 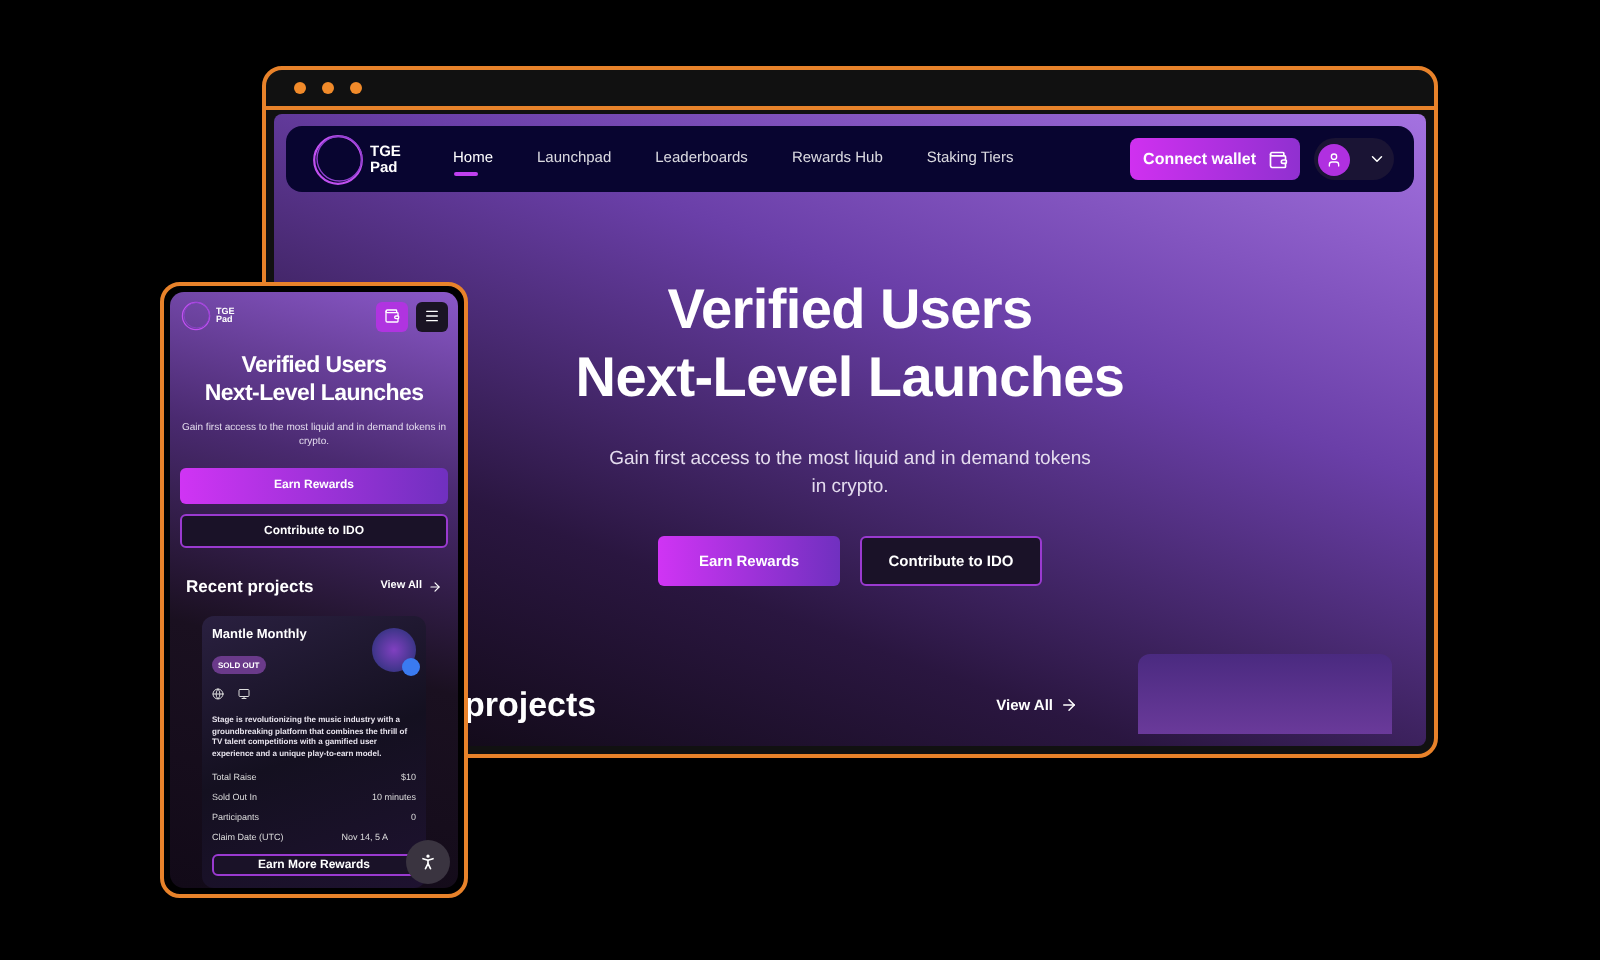 I want to click on menu-icon, so click(x=431, y=316).